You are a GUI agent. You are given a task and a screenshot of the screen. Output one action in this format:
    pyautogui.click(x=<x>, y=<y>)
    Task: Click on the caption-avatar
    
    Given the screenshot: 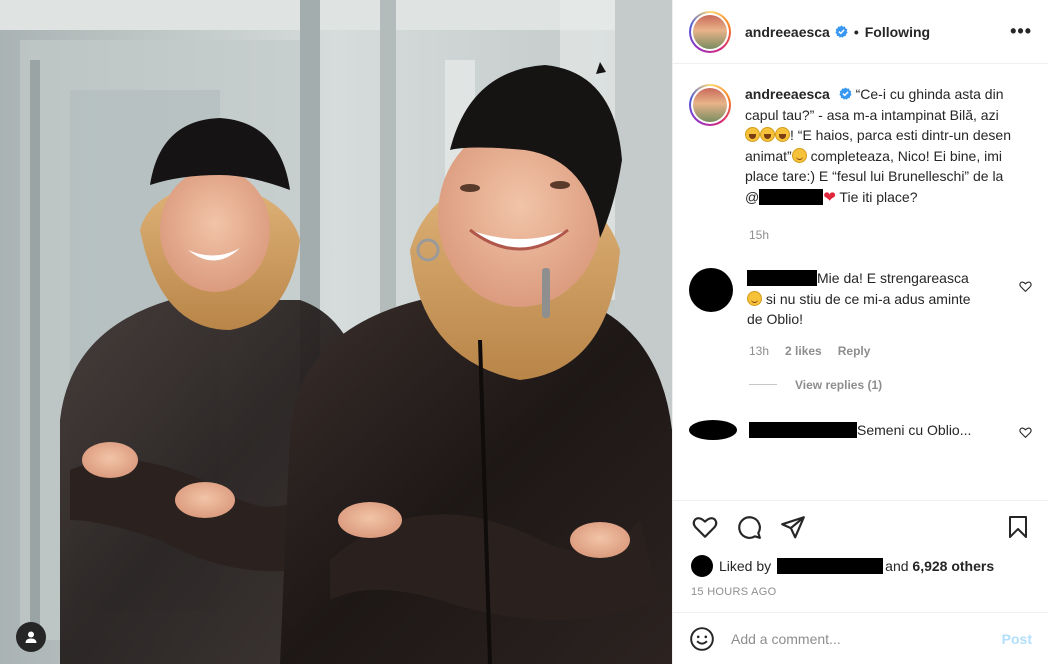 What is the action you would take?
    pyautogui.click(x=710, y=105)
    